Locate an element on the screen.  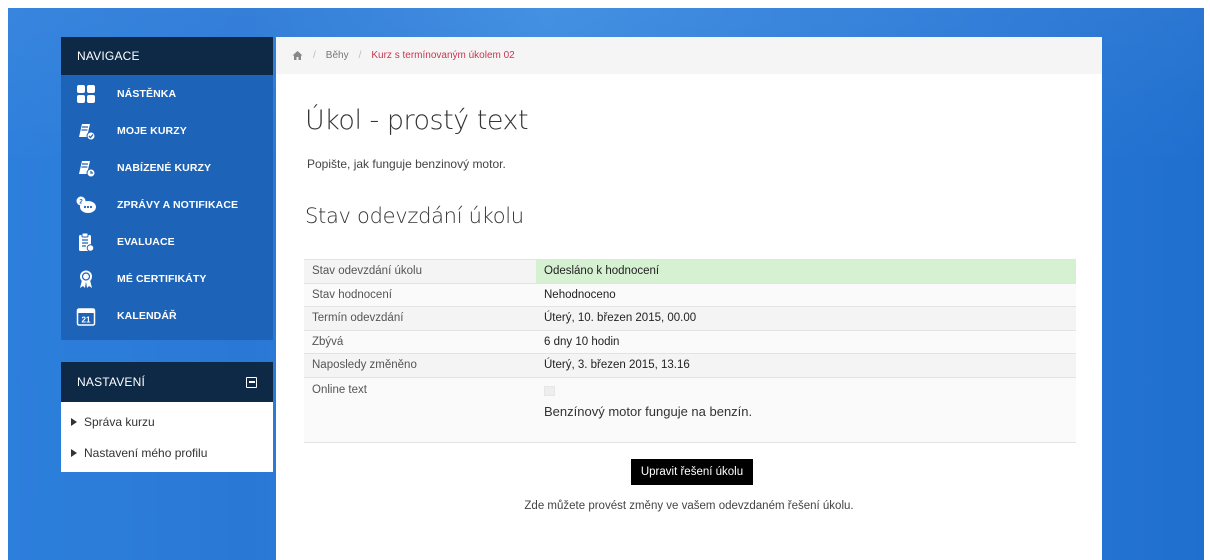
calendar-icon: 21 is located at coordinates (86, 316).